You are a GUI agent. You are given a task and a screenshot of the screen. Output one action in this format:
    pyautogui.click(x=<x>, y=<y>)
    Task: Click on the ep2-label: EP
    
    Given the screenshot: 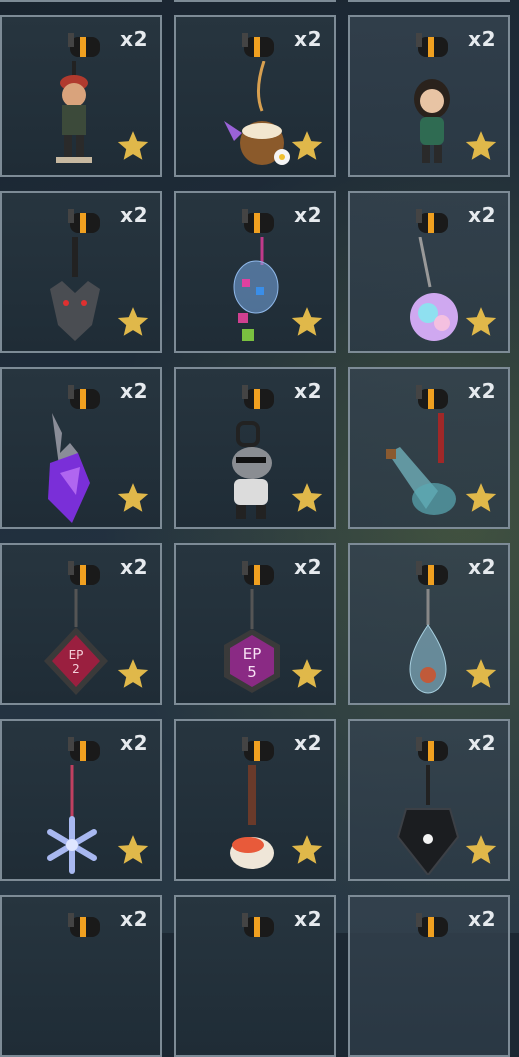 What is the action you would take?
    pyautogui.click(x=76, y=655)
    